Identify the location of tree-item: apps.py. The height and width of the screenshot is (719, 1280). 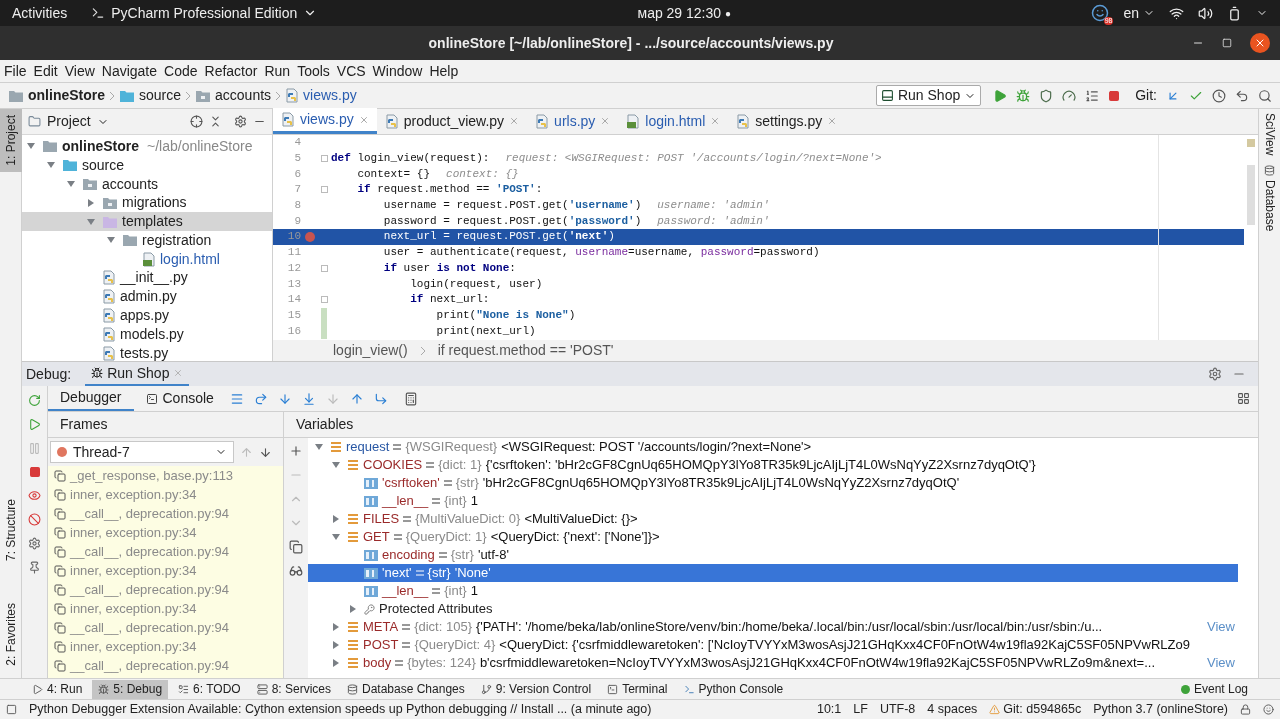
(147, 315).